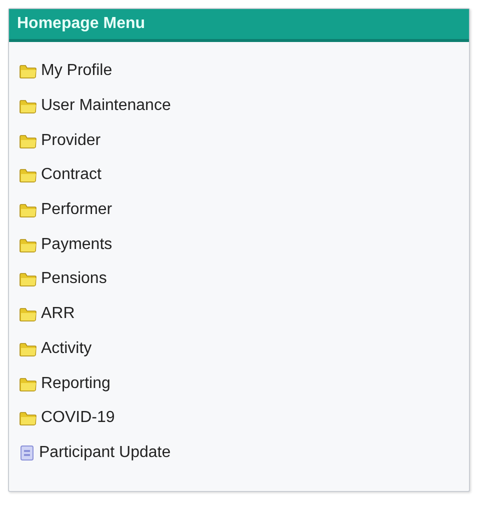  Describe the element at coordinates (55, 349) in the screenshot. I see `menu-item: Activity` at that location.